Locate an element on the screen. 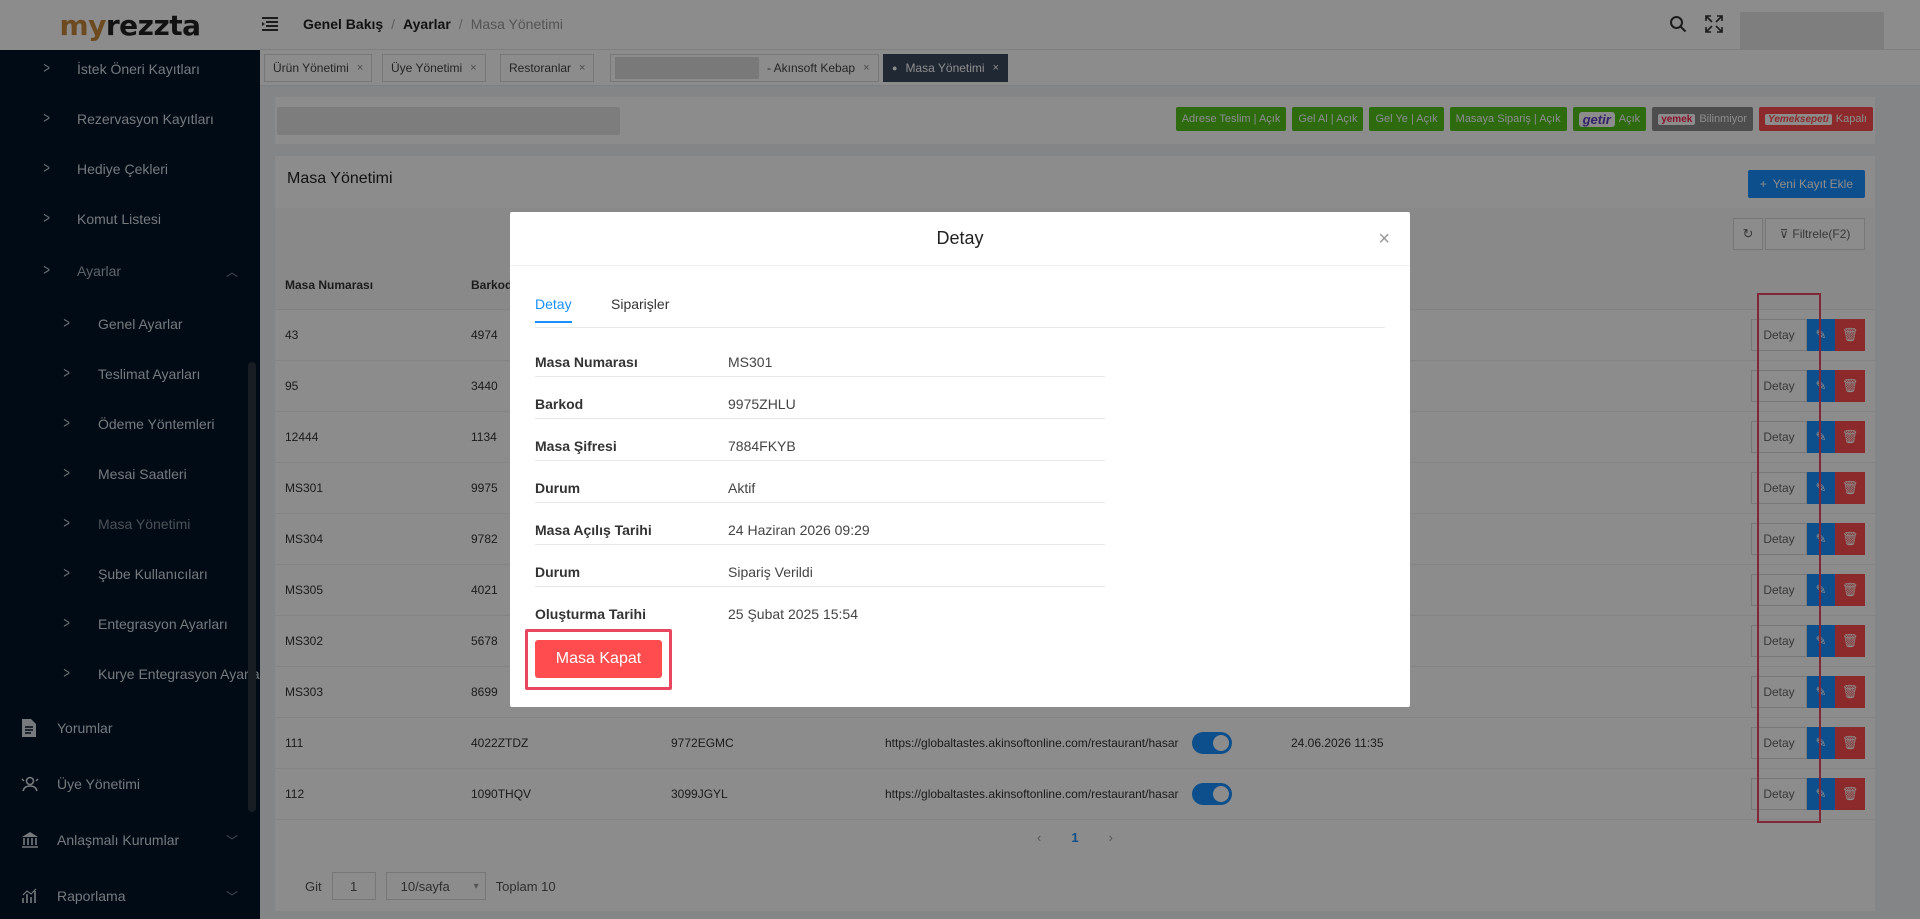  detail-row: Durum Sipariş Verildi is located at coordinates (820, 574).